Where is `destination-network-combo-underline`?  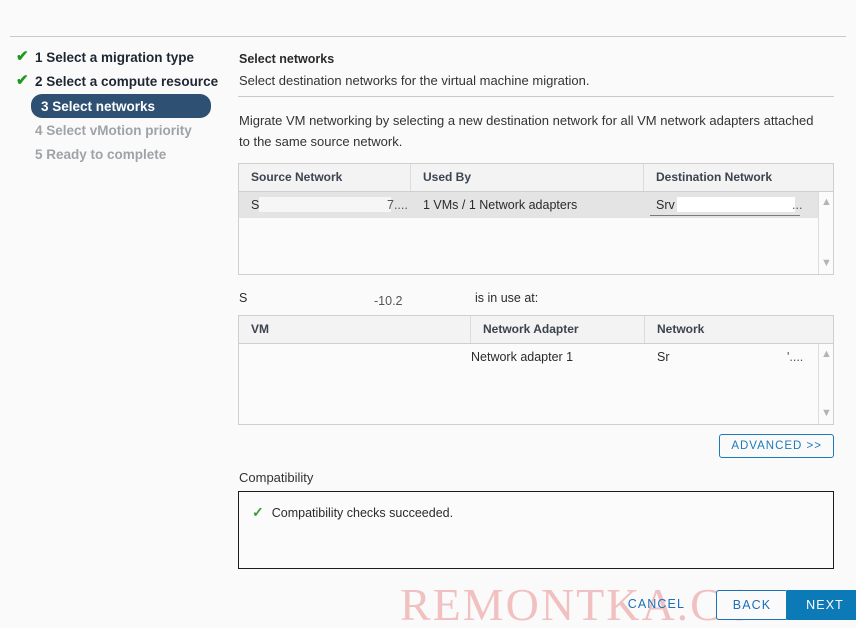
destination-network-combo-underline is located at coordinates (725, 215).